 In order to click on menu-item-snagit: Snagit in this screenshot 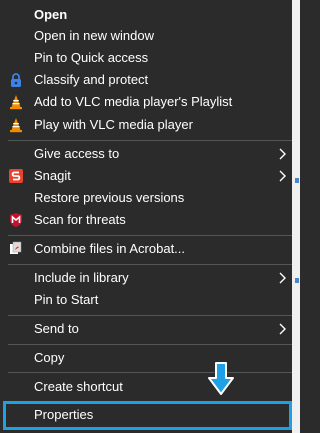, I will do `click(146, 176)`.